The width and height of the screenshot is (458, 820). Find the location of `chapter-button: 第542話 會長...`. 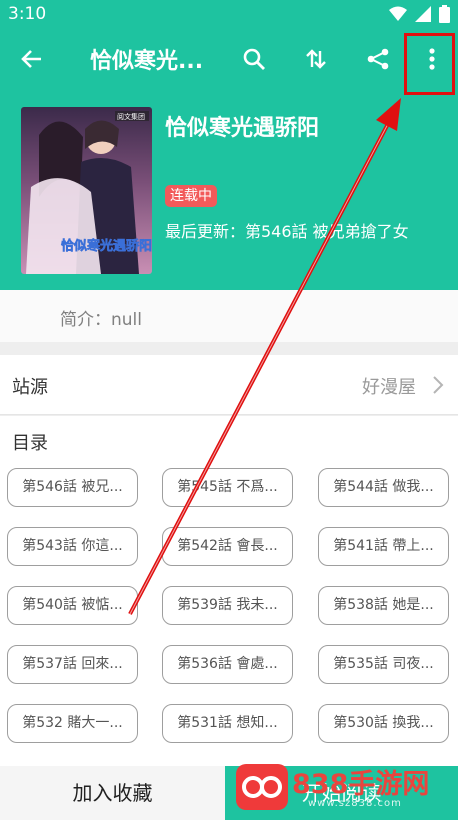

chapter-button: 第542話 會長... is located at coordinates (227, 546).